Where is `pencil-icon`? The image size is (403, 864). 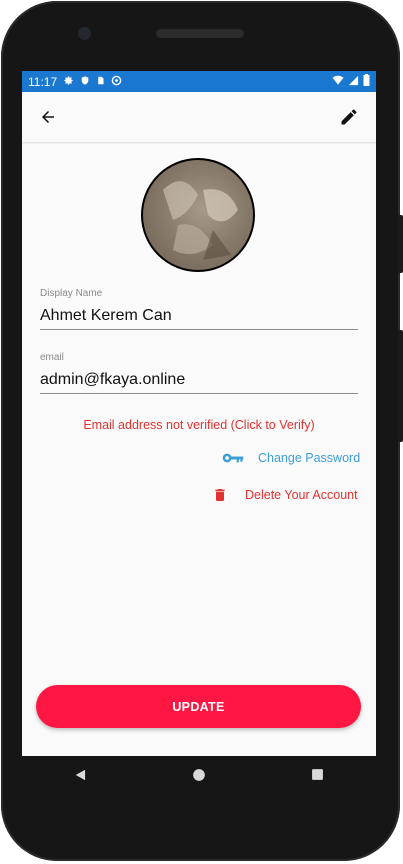
pencil-icon is located at coordinates (349, 117).